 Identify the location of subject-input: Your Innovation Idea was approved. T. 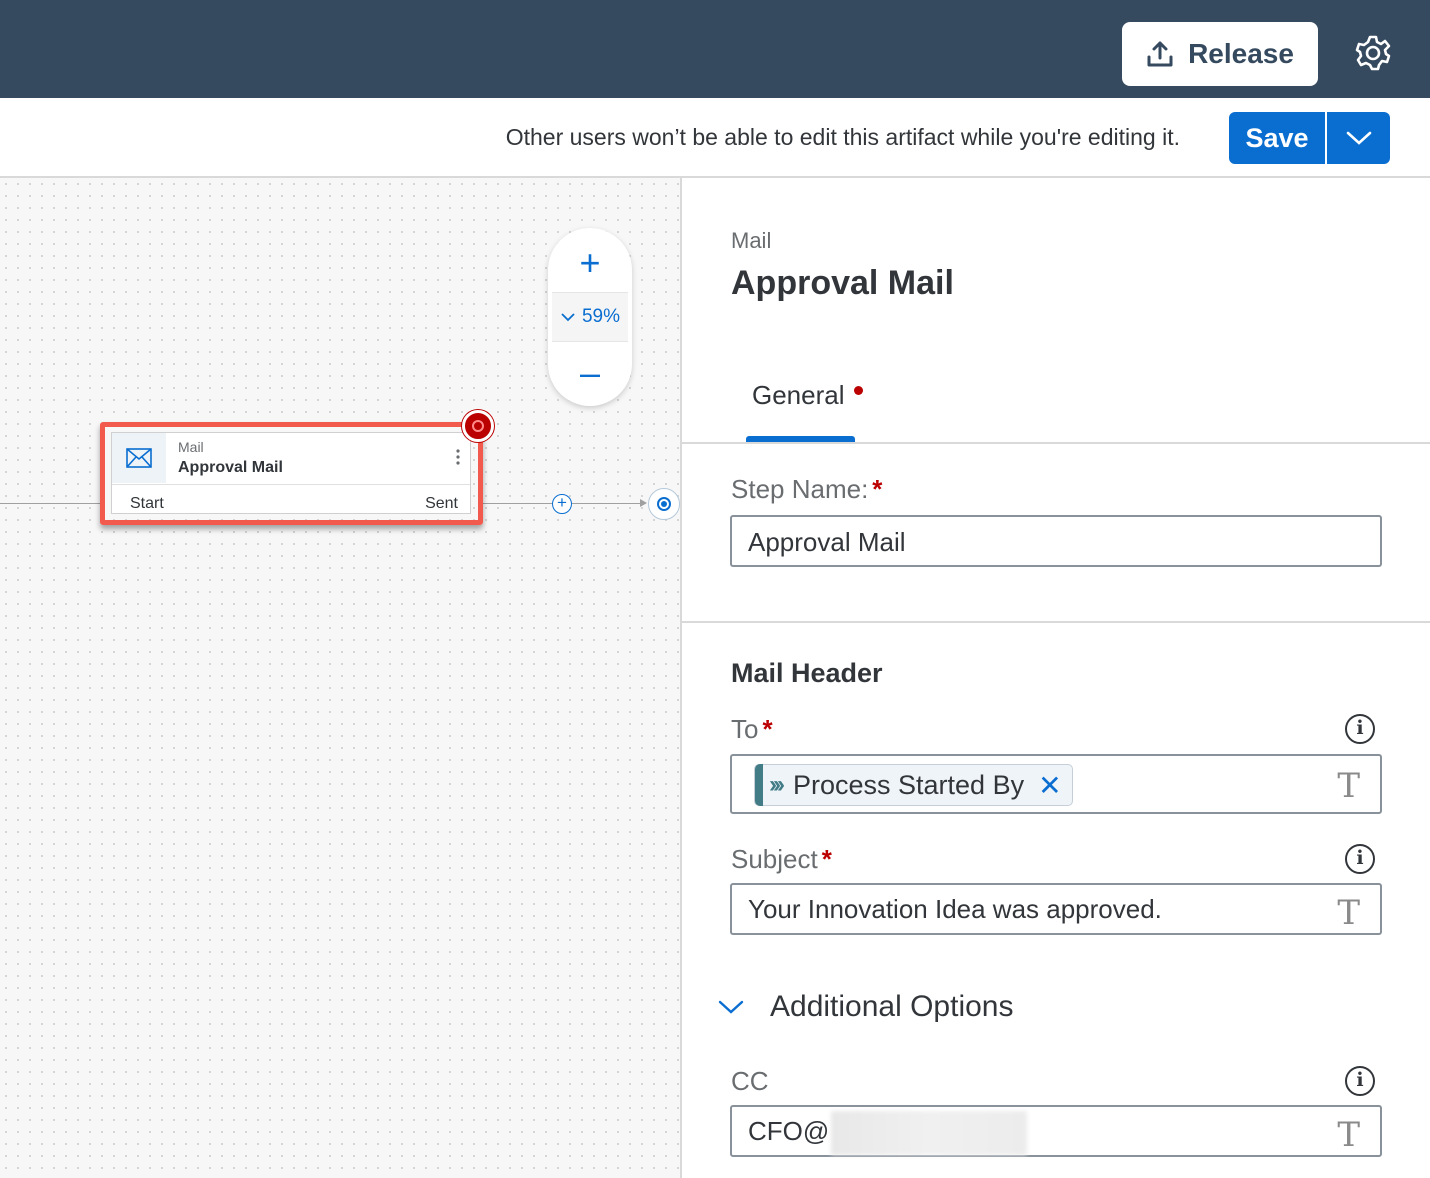
(1056, 909).